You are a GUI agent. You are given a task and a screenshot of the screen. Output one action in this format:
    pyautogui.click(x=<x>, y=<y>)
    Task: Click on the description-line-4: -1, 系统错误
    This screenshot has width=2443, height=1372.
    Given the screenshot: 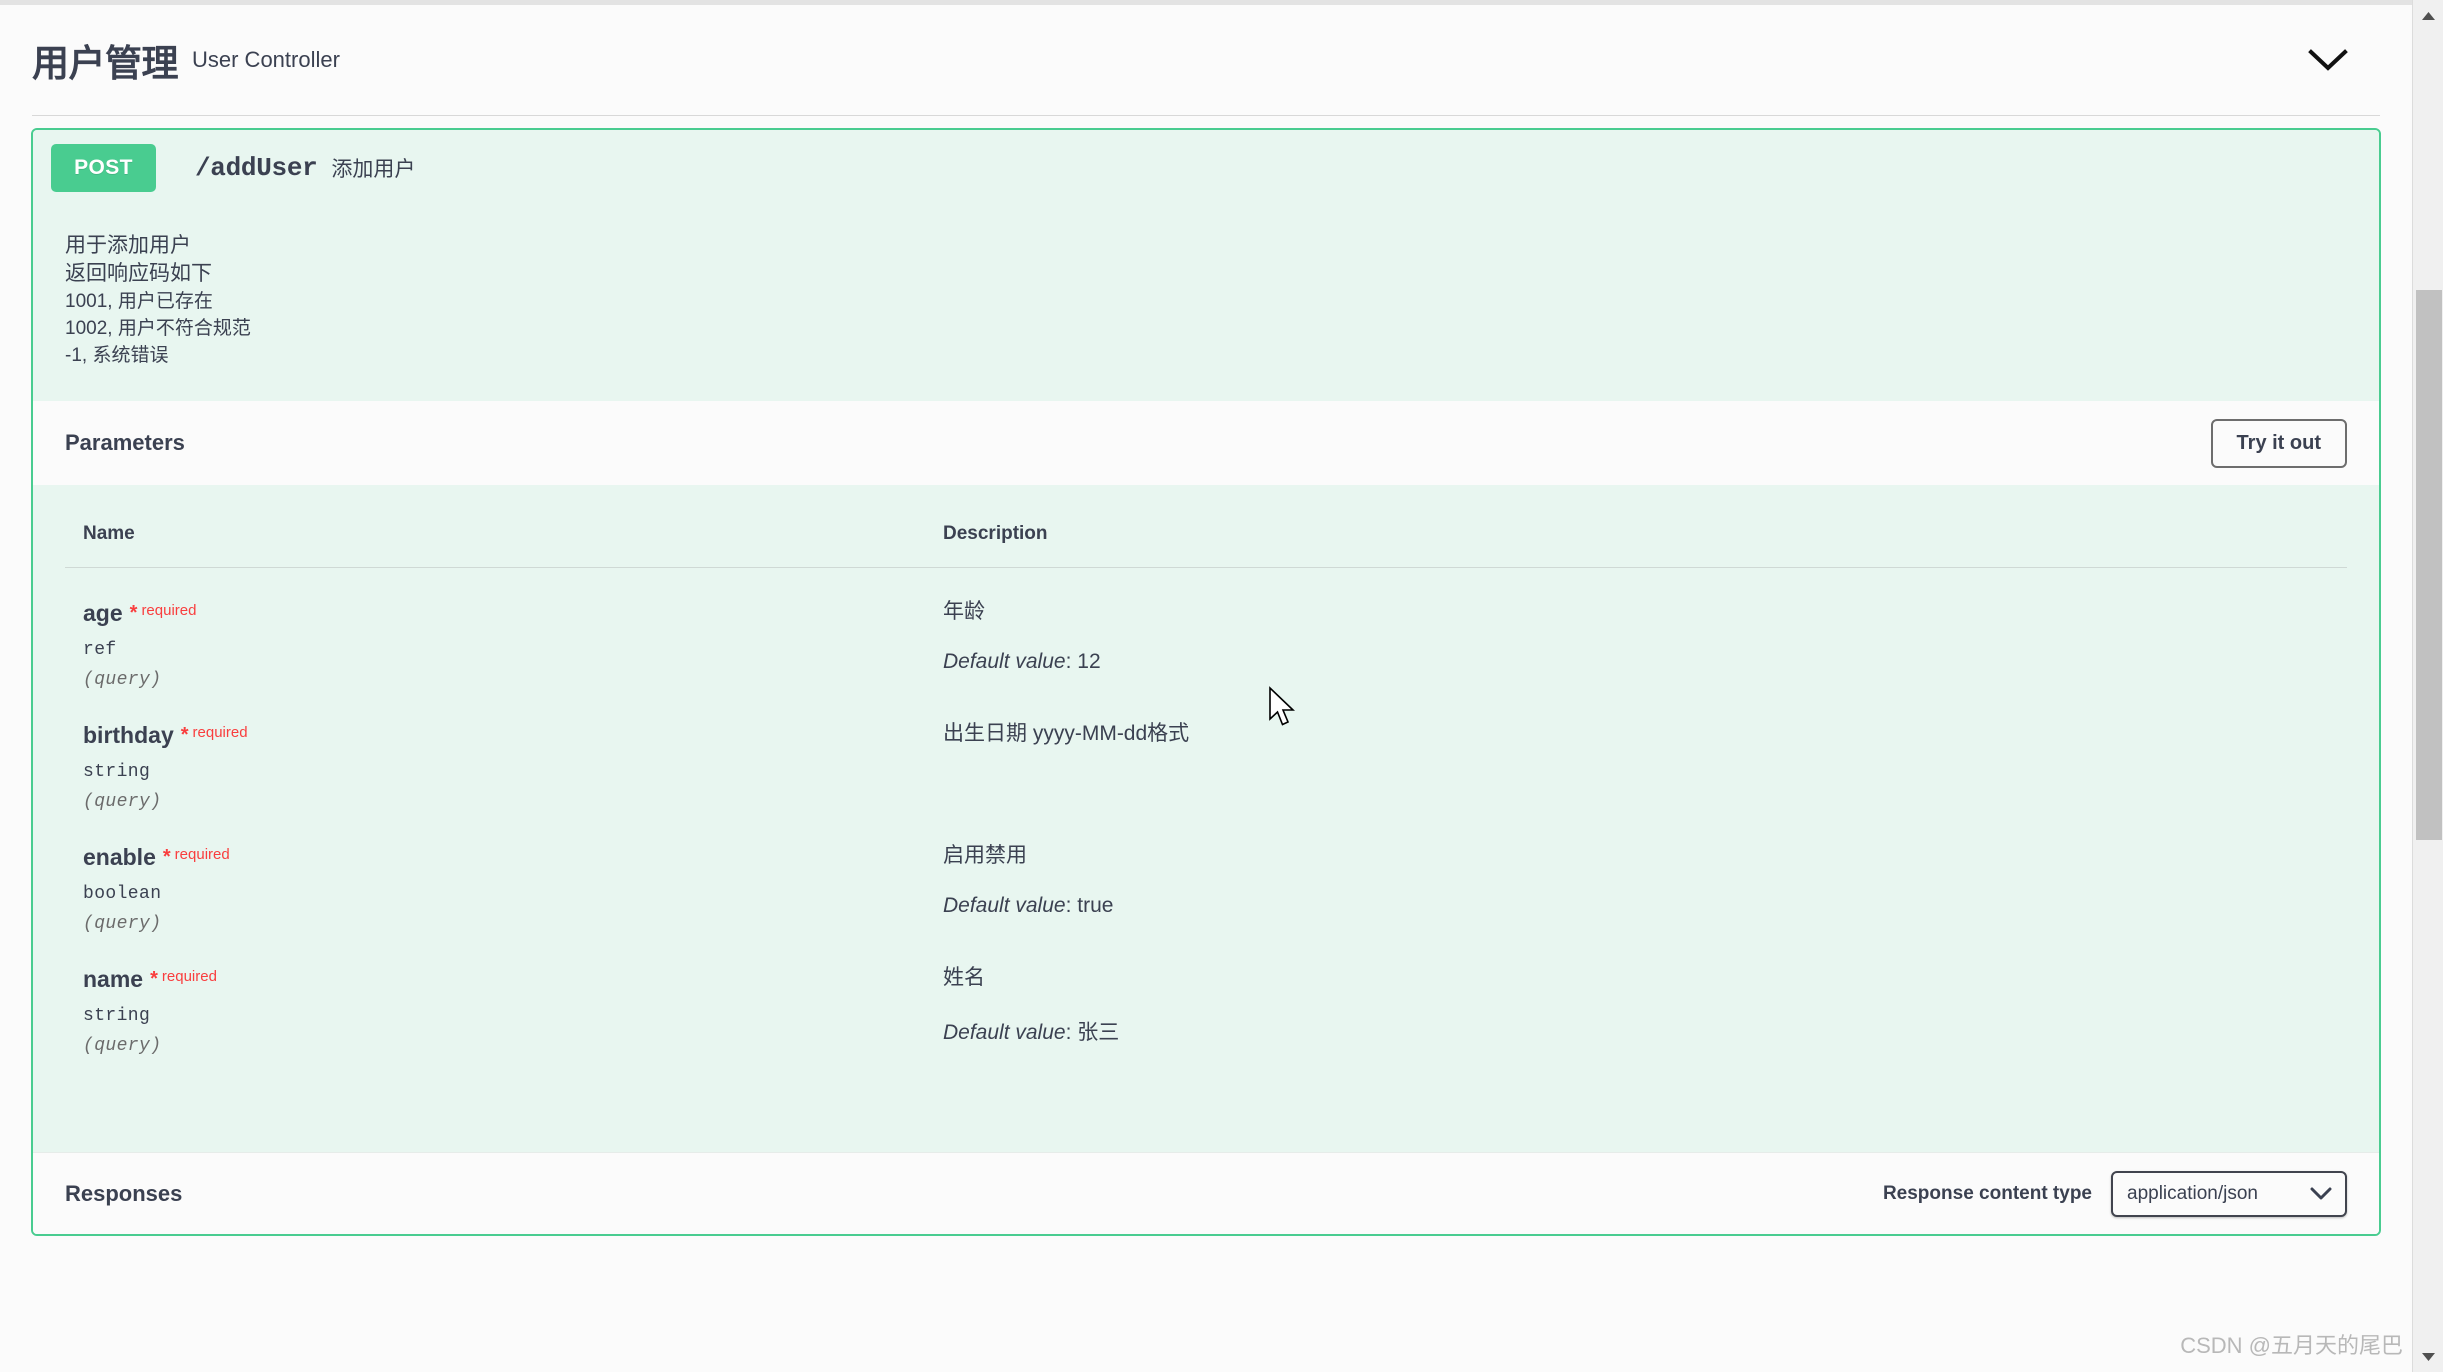 What is the action you would take?
    pyautogui.click(x=117, y=355)
    